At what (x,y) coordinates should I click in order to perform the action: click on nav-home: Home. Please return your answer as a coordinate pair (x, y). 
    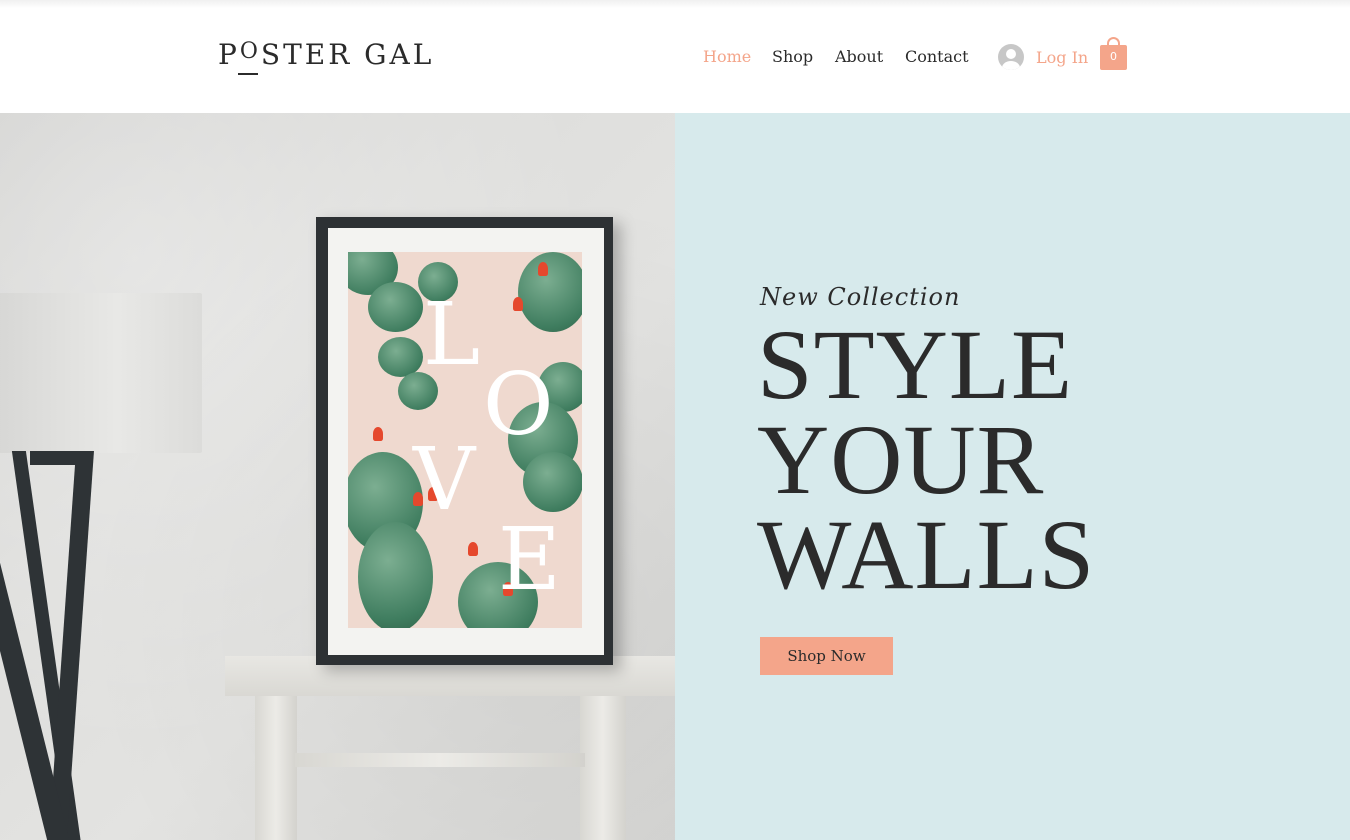
    Looking at the image, I should click on (727, 56).